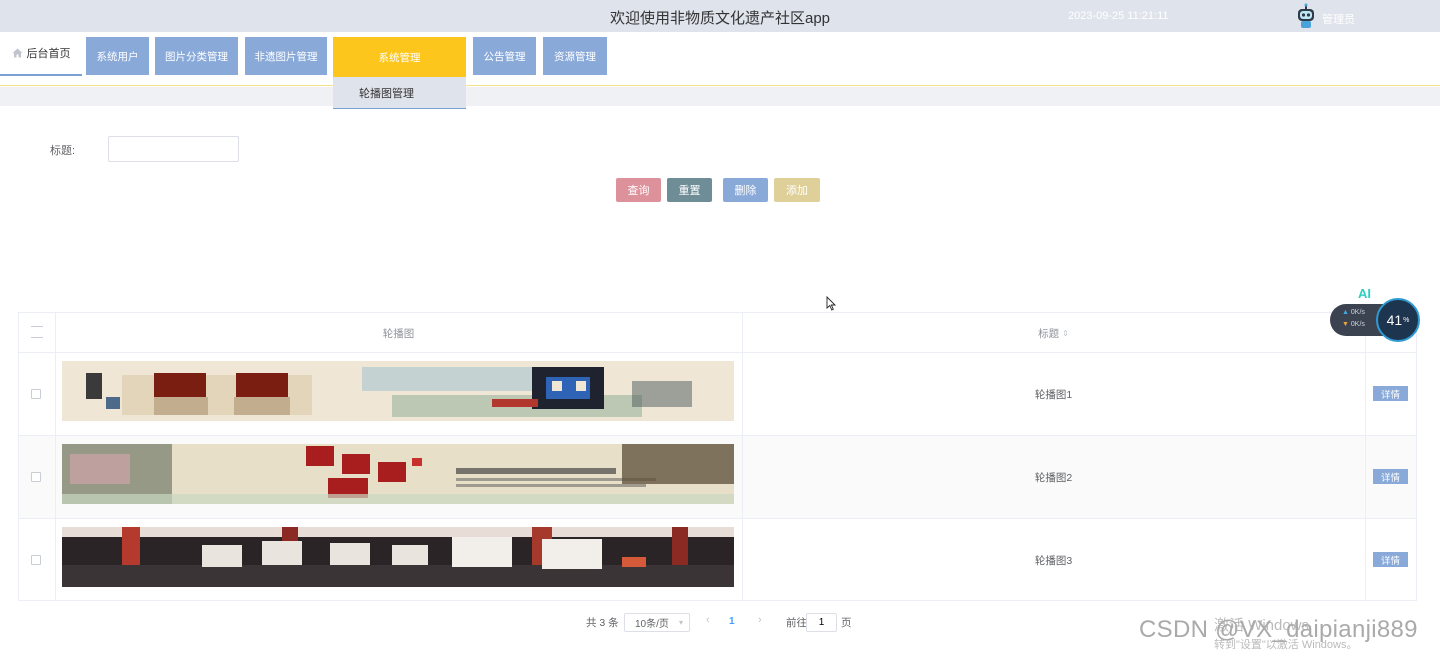  I want to click on system-monitor-widget: AI ▲ 0K/s ▼ 0K/s 41%, so click(1376, 314).